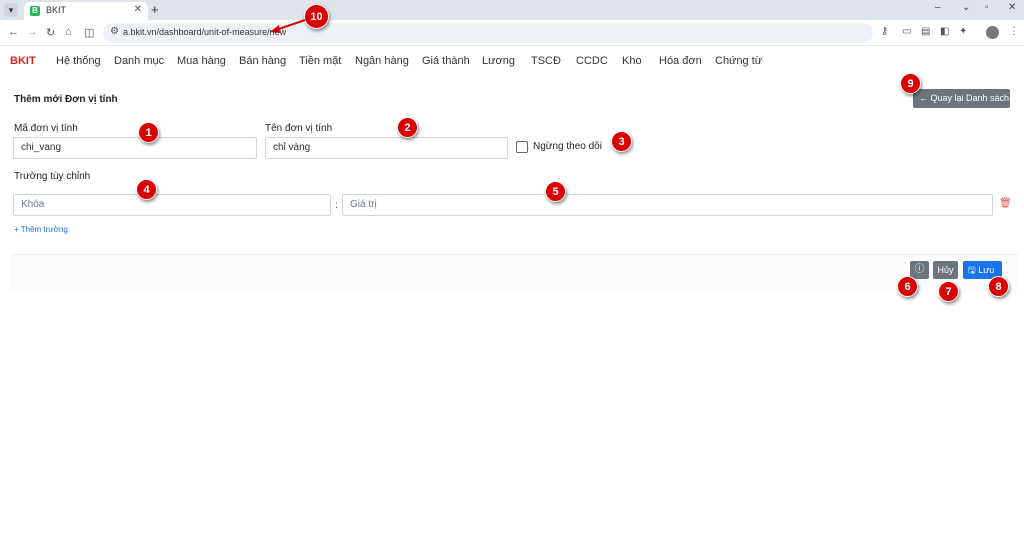  What do you see at coordinates (262, 61) in the screenshot?
I see `menu-ban-hang: Bán hàng` at bounding box center [262, 61].